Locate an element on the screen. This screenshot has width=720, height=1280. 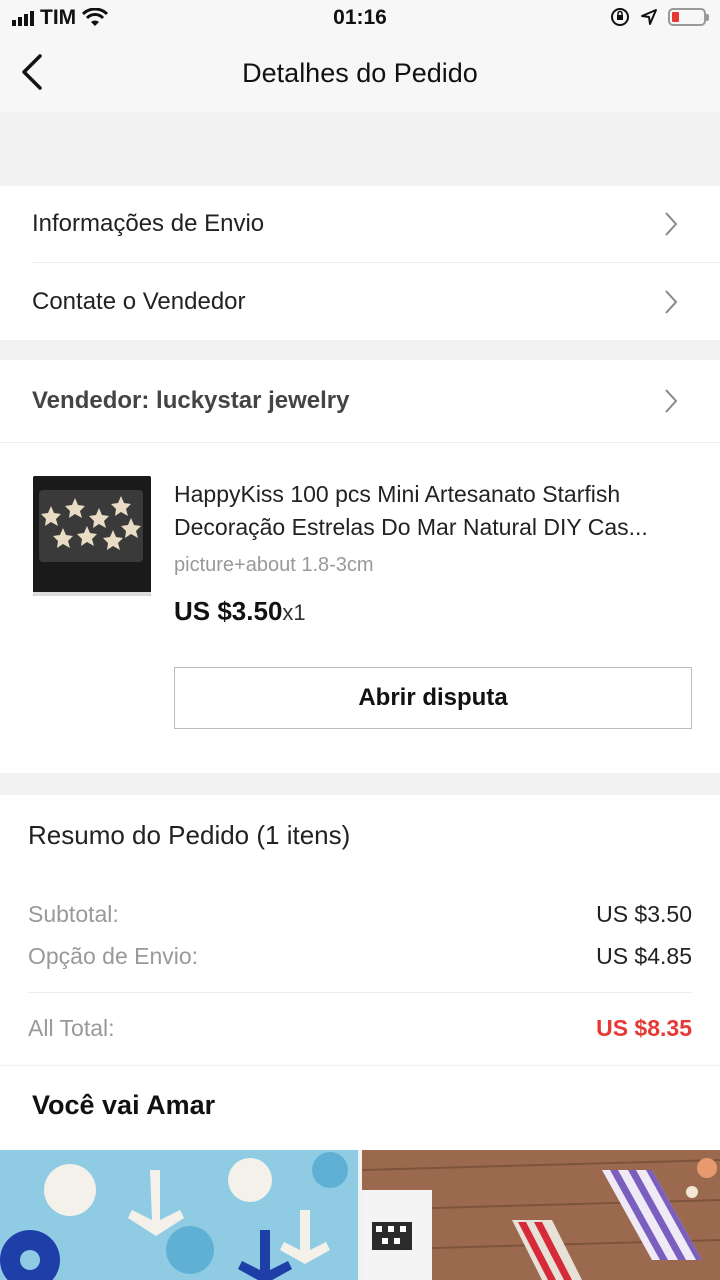
status-icons is located at coordinates (659, 17).